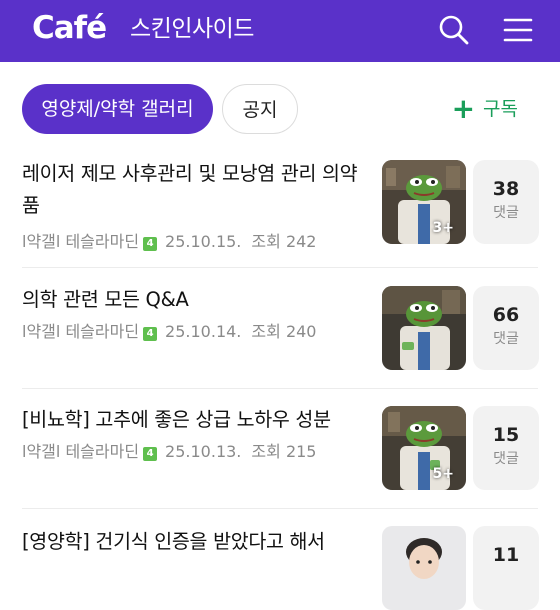  I want to click on plus-icon: +, so click(463, 108).